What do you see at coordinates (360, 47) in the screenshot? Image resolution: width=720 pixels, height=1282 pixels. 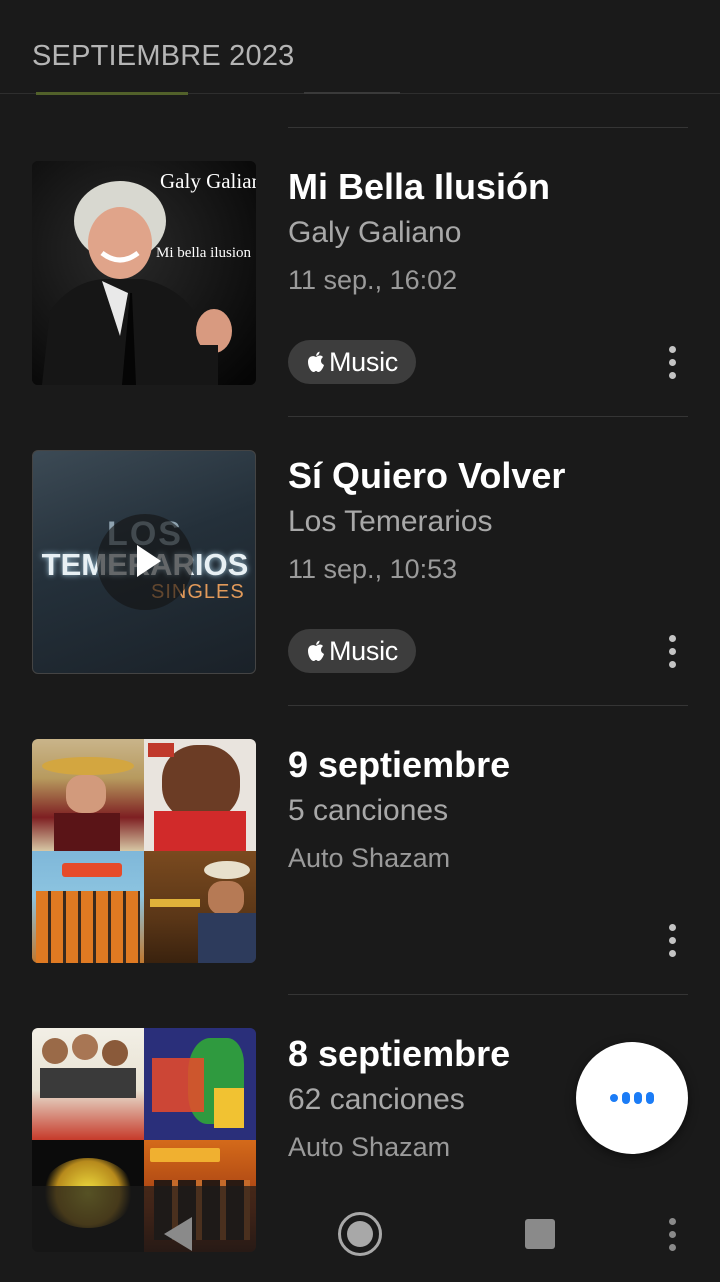 I see `section-header: SEPTIEMBRE 2023` at bounding box center [360, 47].